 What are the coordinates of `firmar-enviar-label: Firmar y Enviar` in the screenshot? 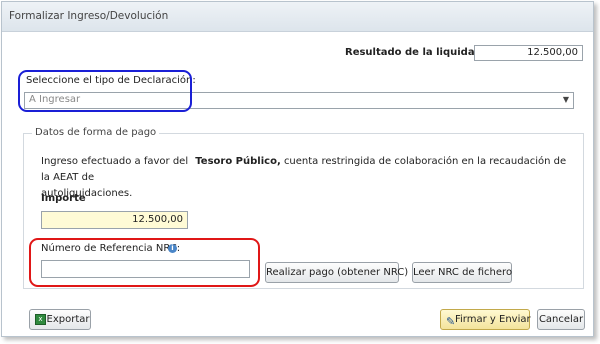 It's located at (493, 319).